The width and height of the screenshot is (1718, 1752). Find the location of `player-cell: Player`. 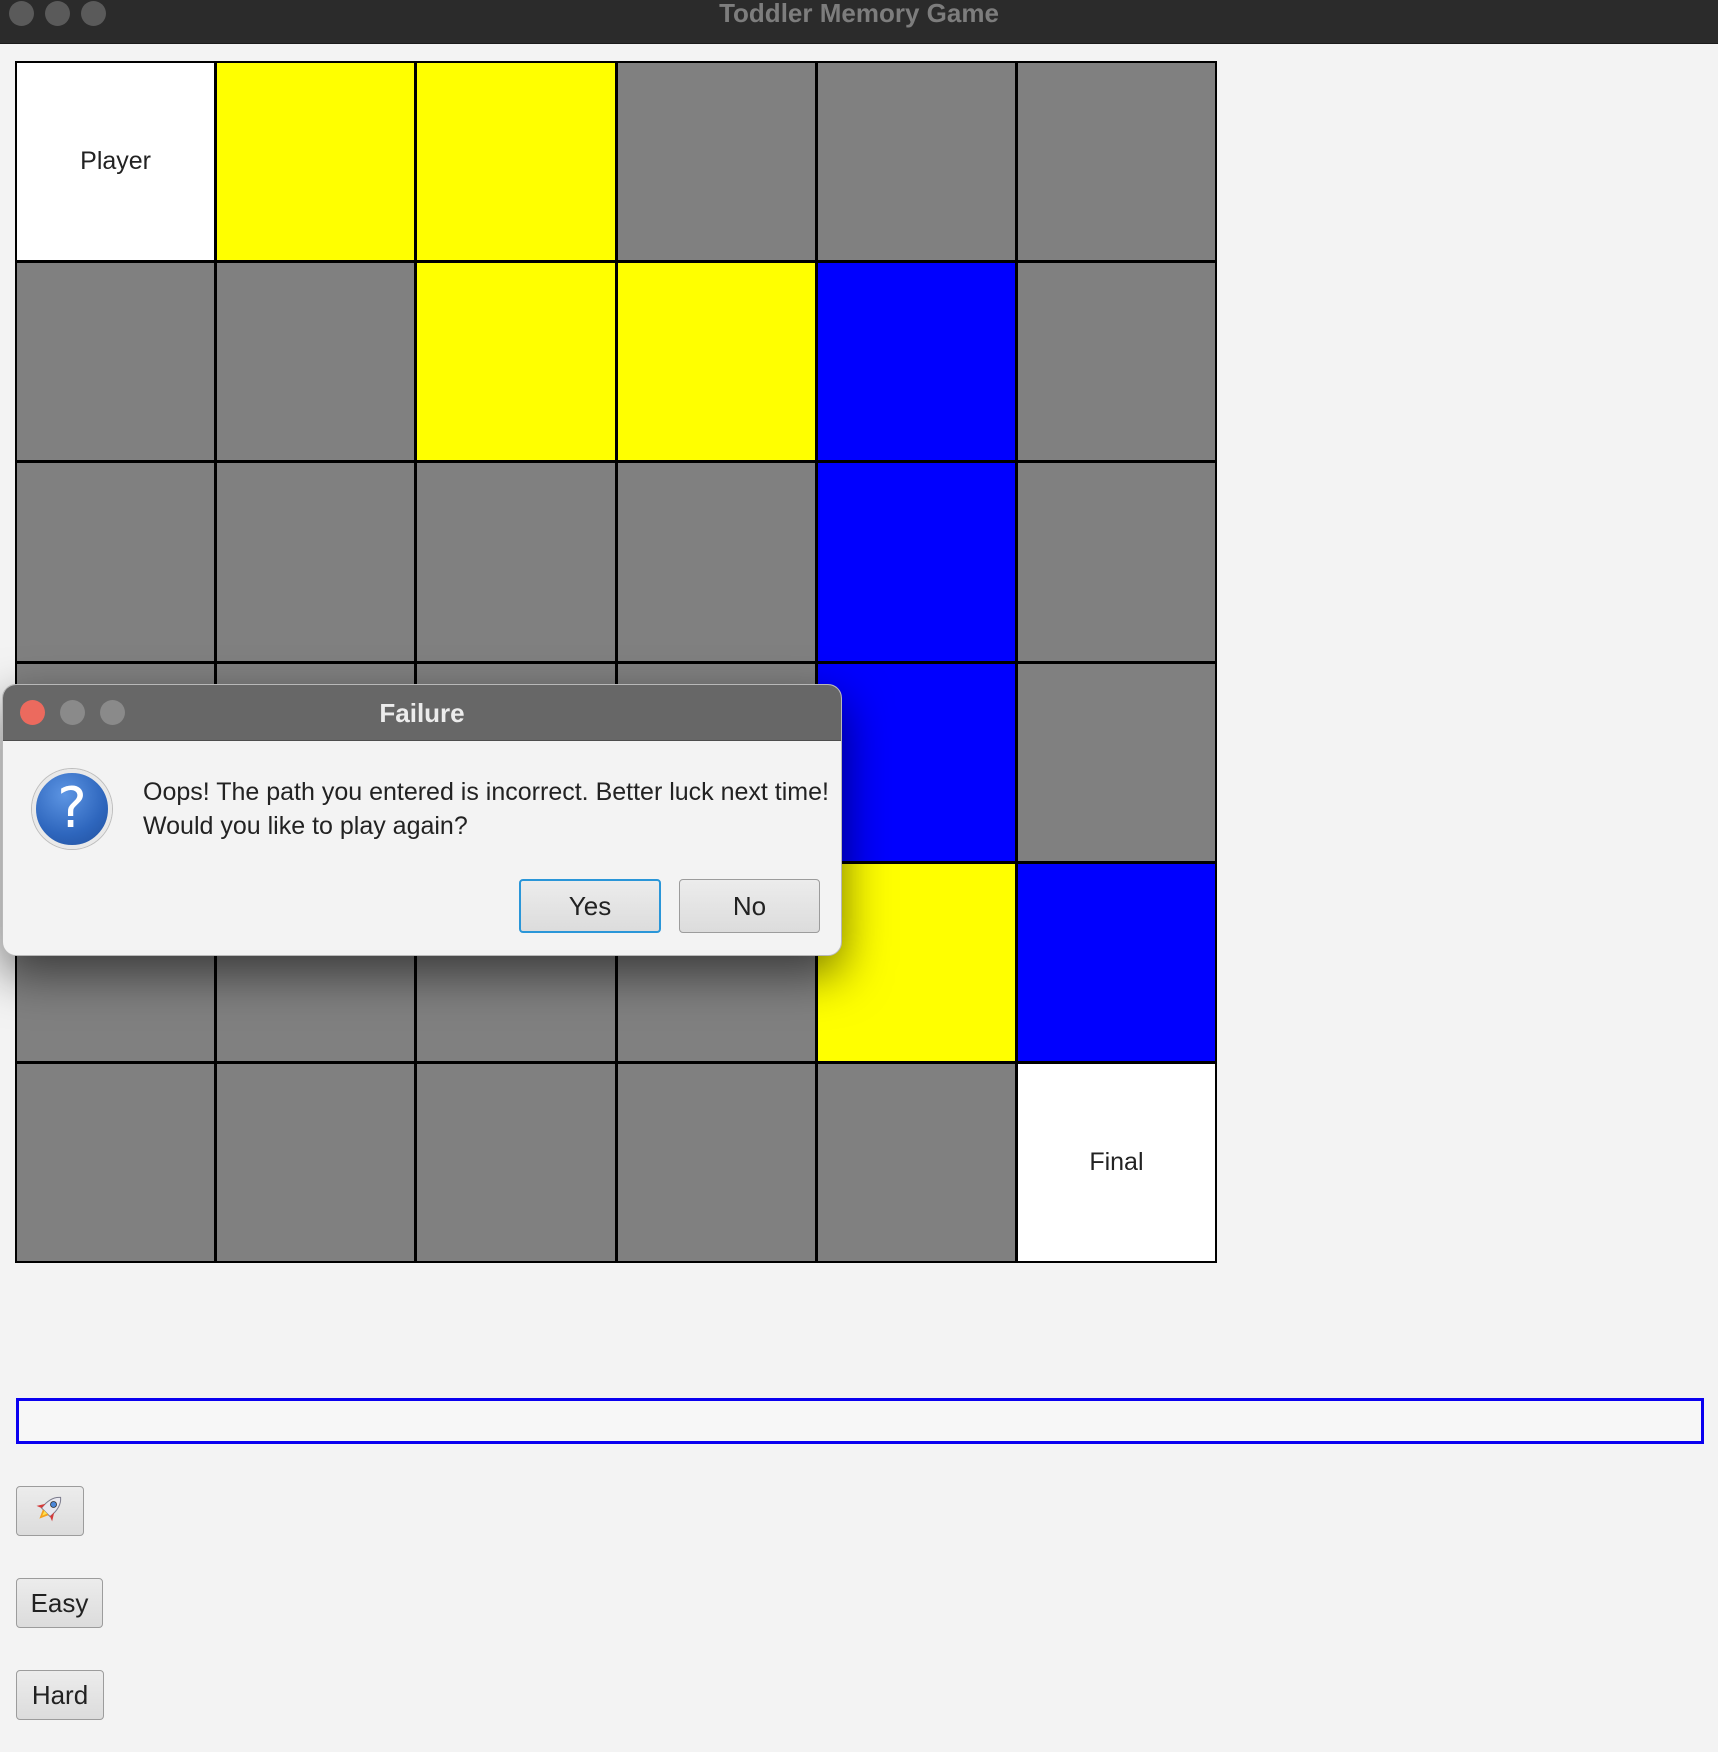

player-cell: Player is located at coordinates (116, 162).